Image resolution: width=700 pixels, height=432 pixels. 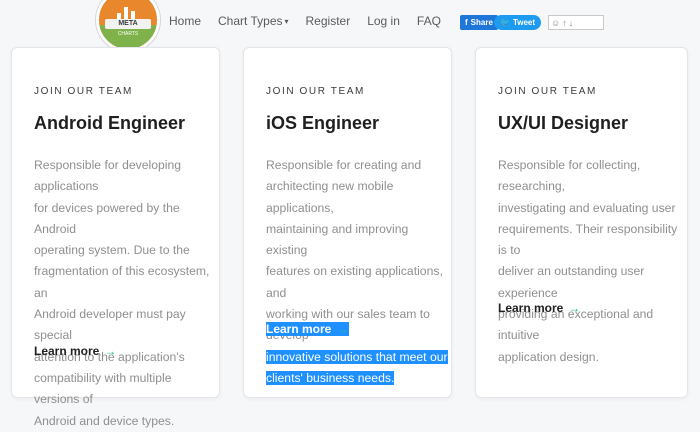 I want to click on site-logo: META CHARTS, so click(x=128, y=26).